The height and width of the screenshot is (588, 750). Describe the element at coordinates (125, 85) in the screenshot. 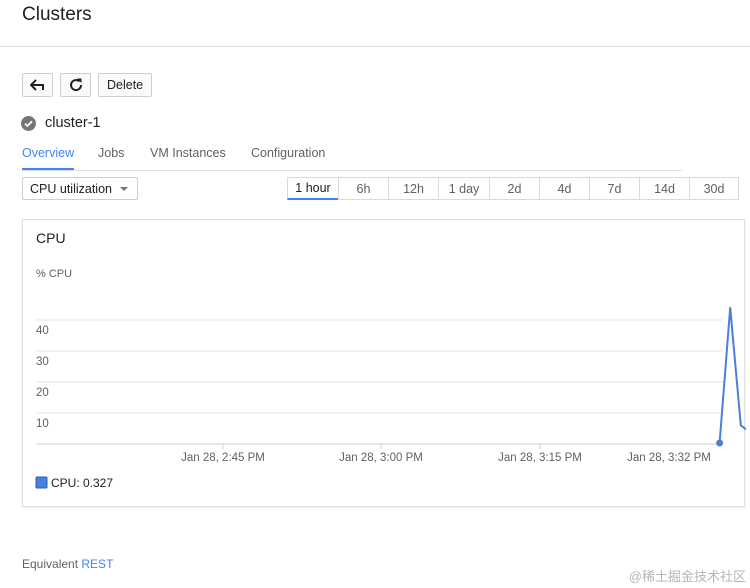

I see `delete-button: Delete` at that location.